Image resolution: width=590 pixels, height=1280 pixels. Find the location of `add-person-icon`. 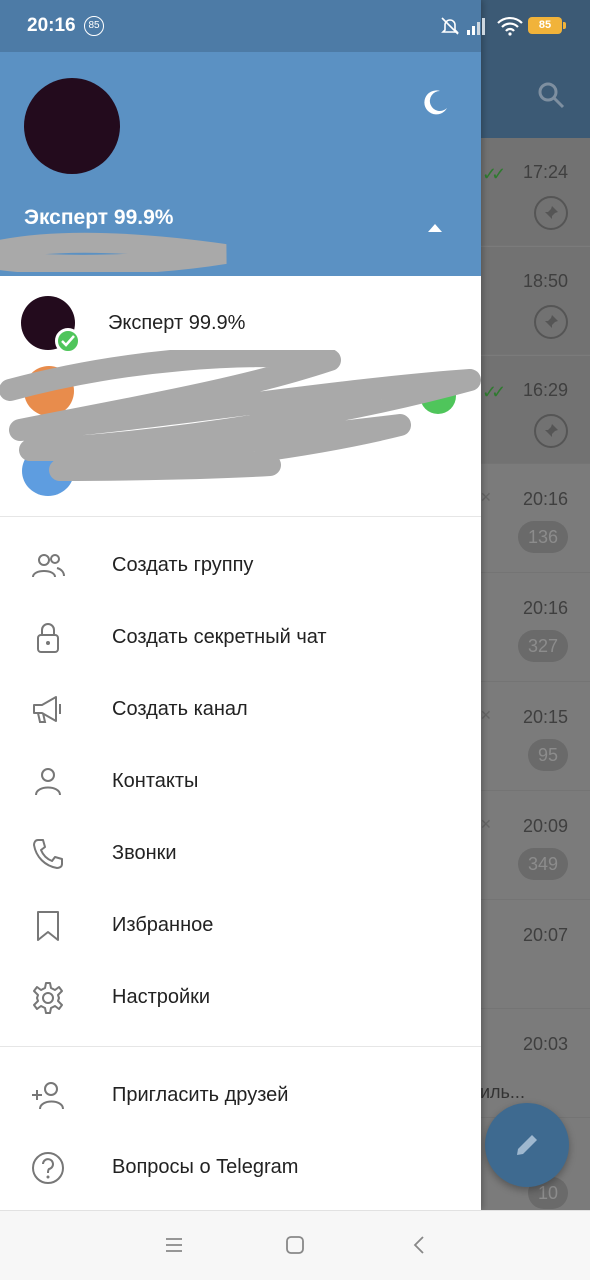

add-person-icon is located at coordinates (48, 1096).